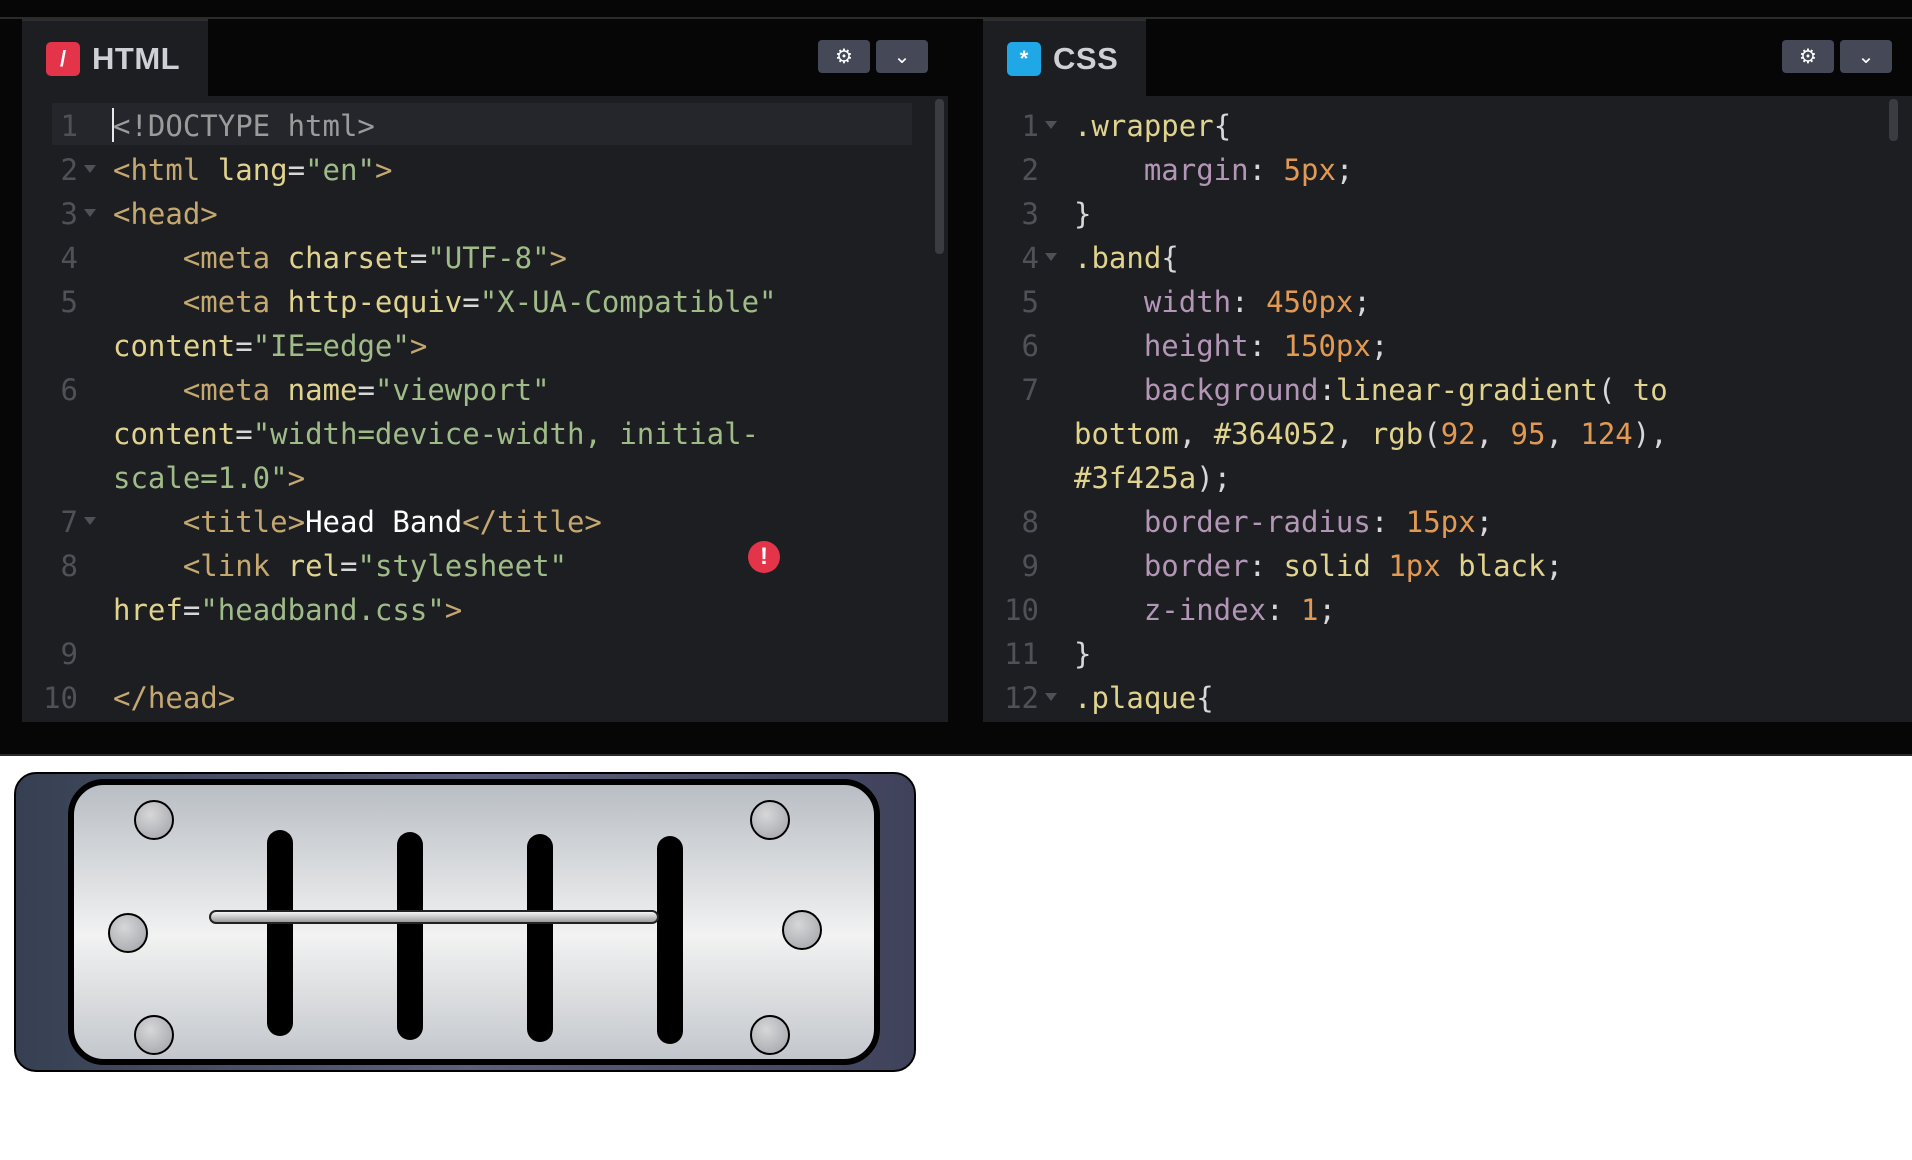  What do you see at coordinates (1266, 346) in the screenshot?
I see `code-text: height: 150px;` at bounding box center [1266, 346].